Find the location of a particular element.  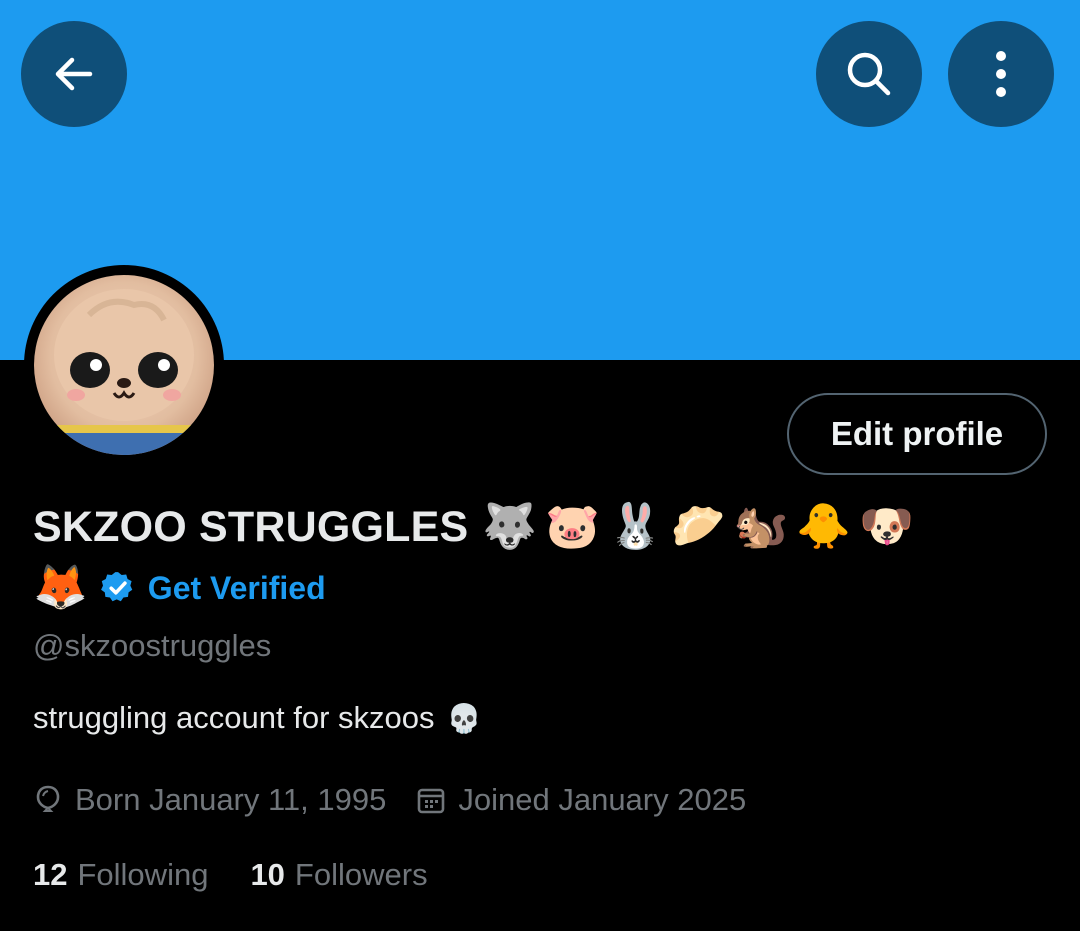

birthday-item: Born January 11, 1995 is located at coordinates (209, 800).